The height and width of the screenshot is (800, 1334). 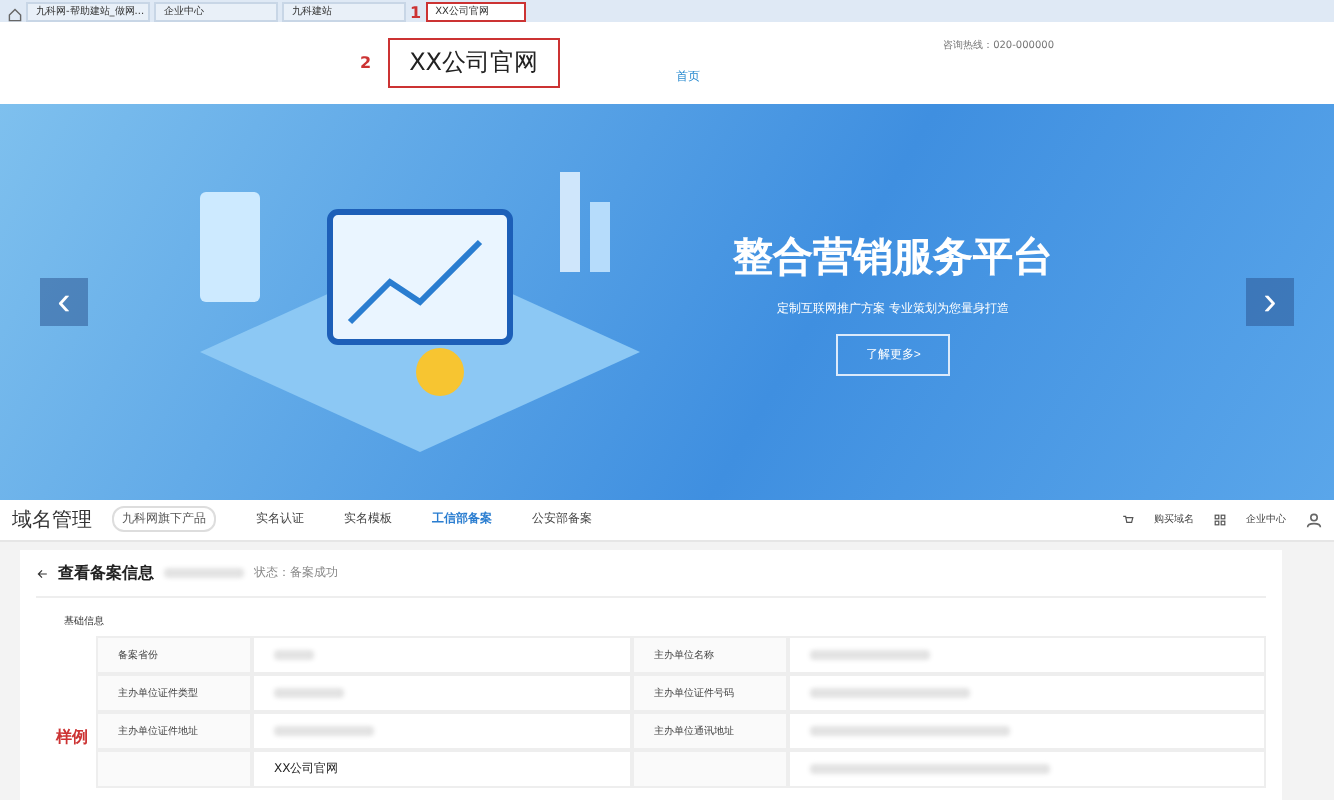 What do you see at coordinates (15, 14) in the screenshot?
I see `home-icon` at bounding box center [15, 14].